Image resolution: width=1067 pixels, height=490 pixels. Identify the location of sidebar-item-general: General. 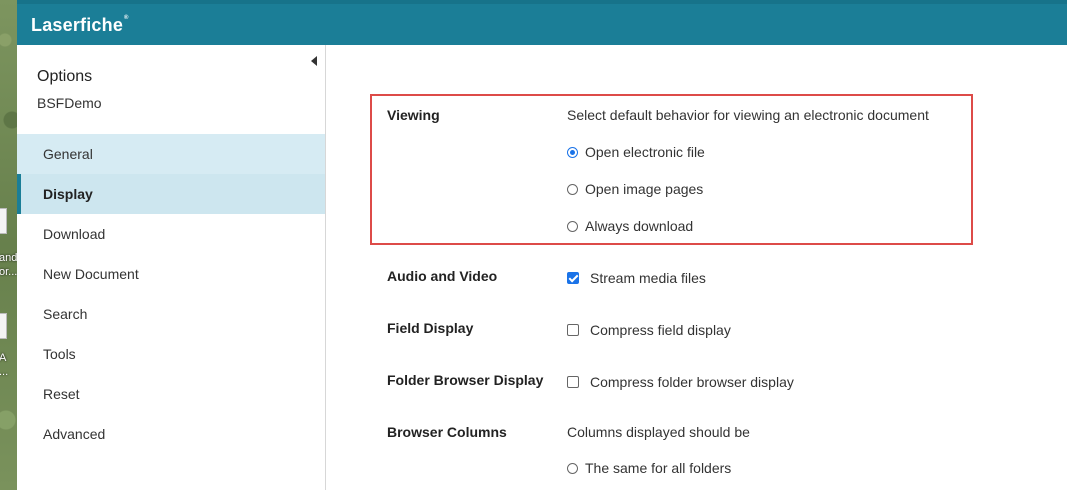
(171, 154).